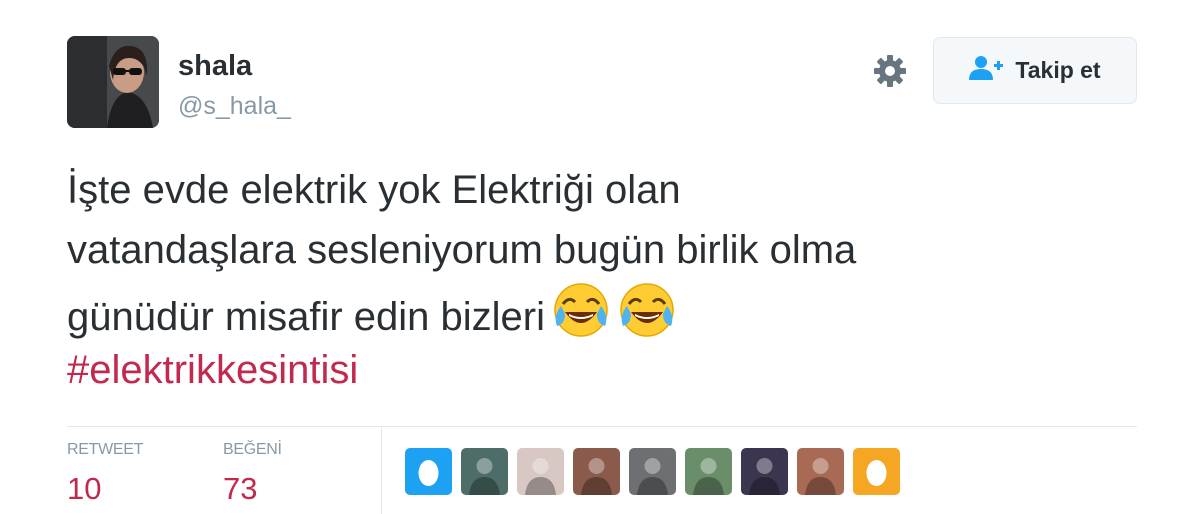  What do you see at coordinates (306, 317) in the screenshot?
I see `tweet-line-text: günüdür misafir edin bizleri` at bounding box center [306, 317].